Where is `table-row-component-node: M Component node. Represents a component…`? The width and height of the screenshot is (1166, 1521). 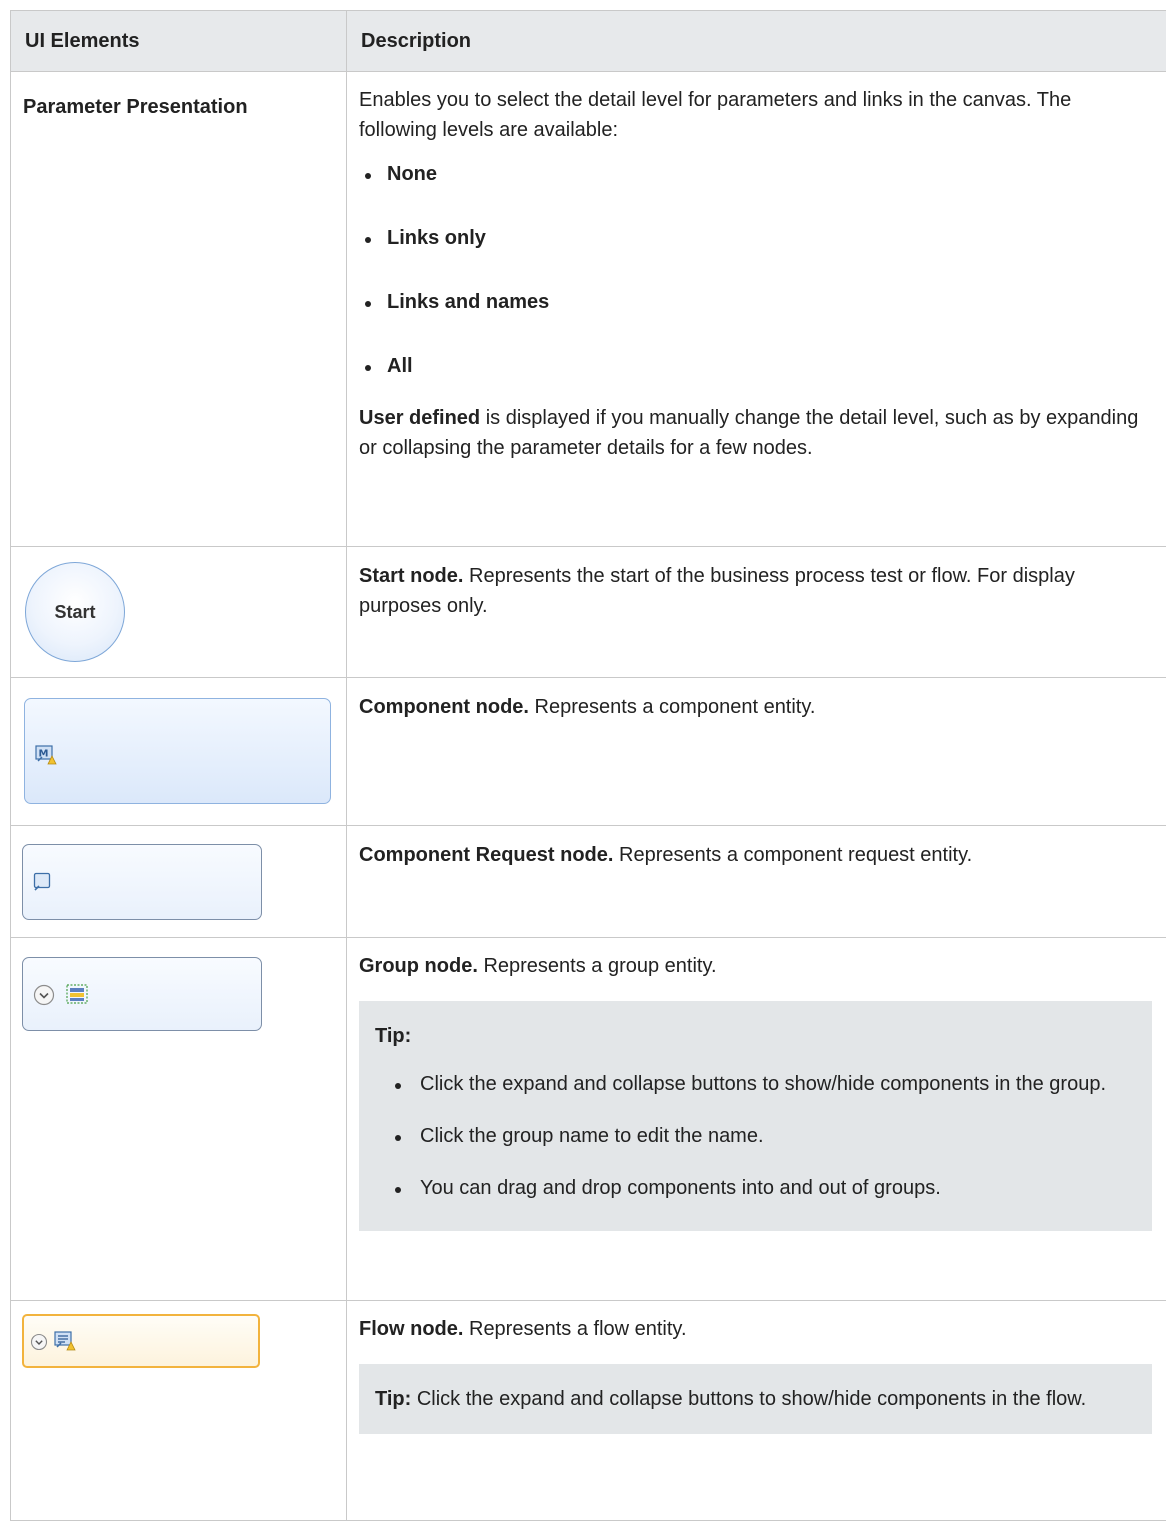 table-row-component-node: M Component node. Represents a component… is located at coordinates (588, 752).